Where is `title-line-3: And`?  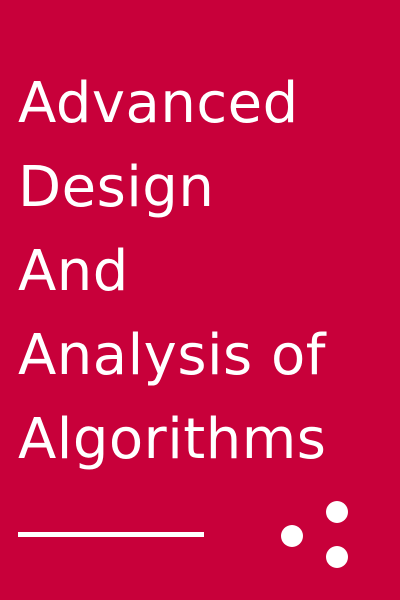
title-line-3: And is located at coordinates (73, 271).